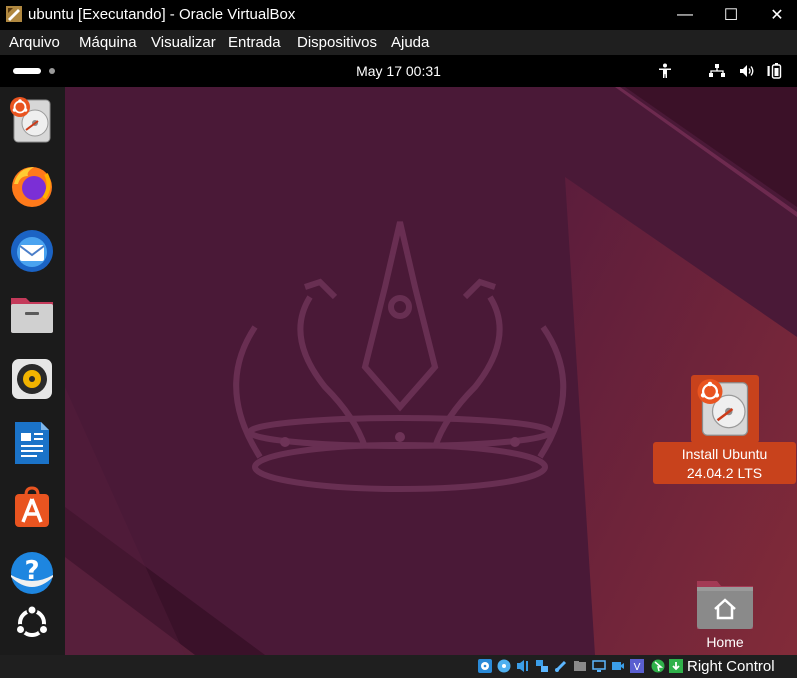 This screenshot has width=797, height=678. What do you see at coordinates (32, 186) in the screenshot?
I see `firefox-icon` at bounding box center [32, 186].